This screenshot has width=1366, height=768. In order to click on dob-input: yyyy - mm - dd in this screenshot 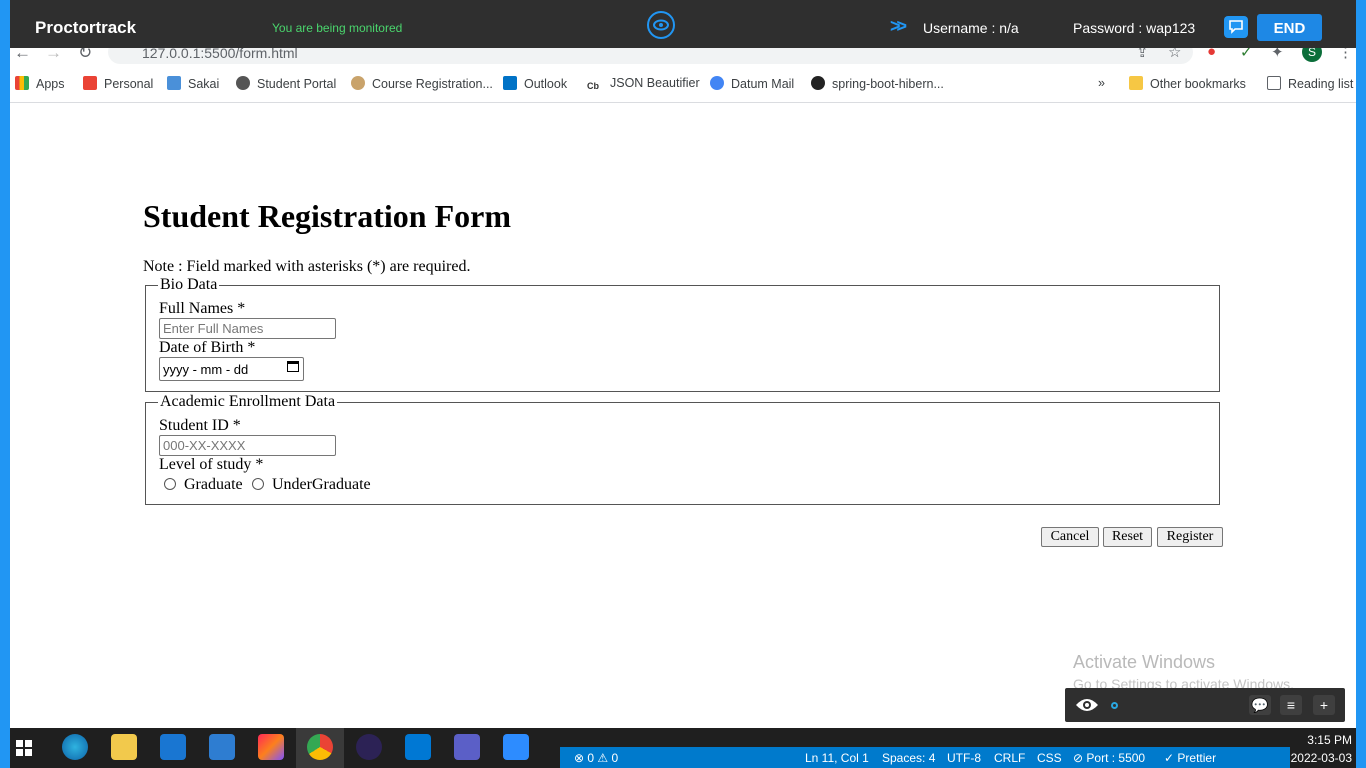, I will do `click(231, 369)`.